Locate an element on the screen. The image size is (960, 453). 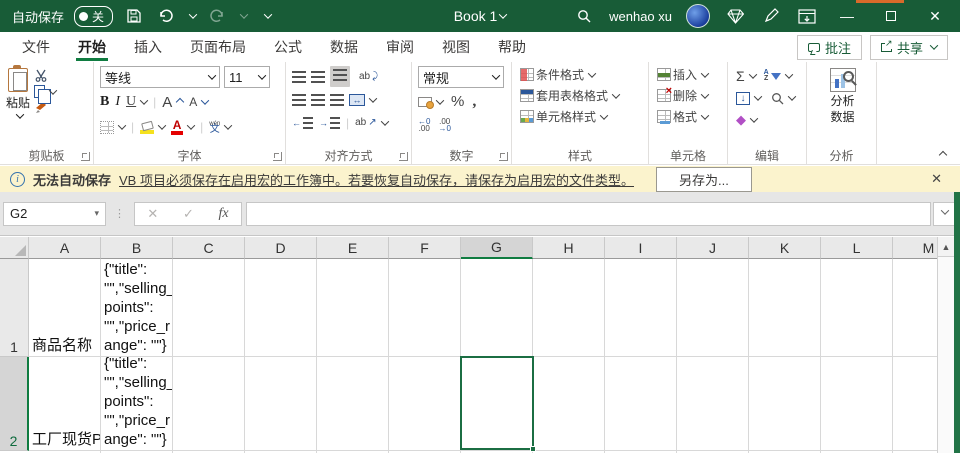
cell-g1 is located at coordinates (497, 308).